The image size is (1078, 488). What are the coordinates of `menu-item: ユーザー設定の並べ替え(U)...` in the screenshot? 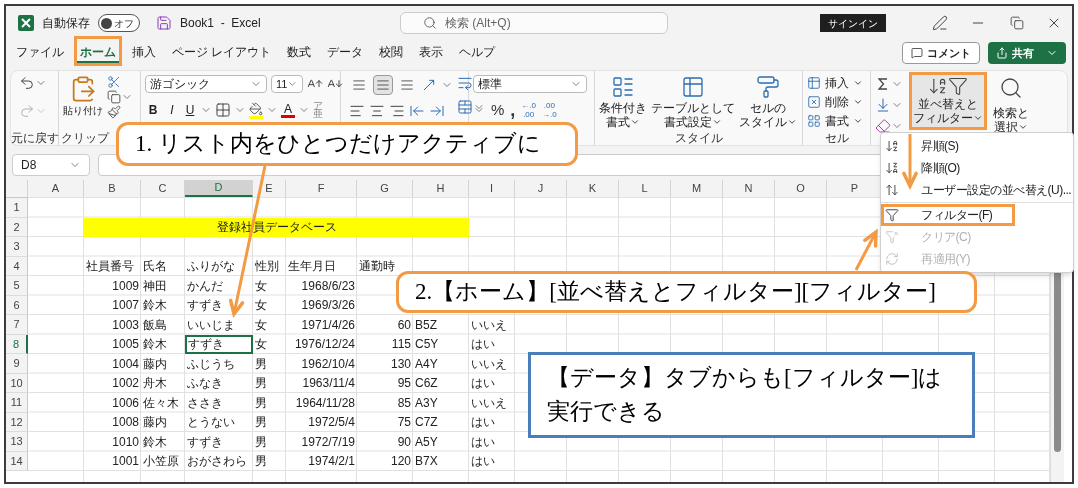 It's located at (977, 190).